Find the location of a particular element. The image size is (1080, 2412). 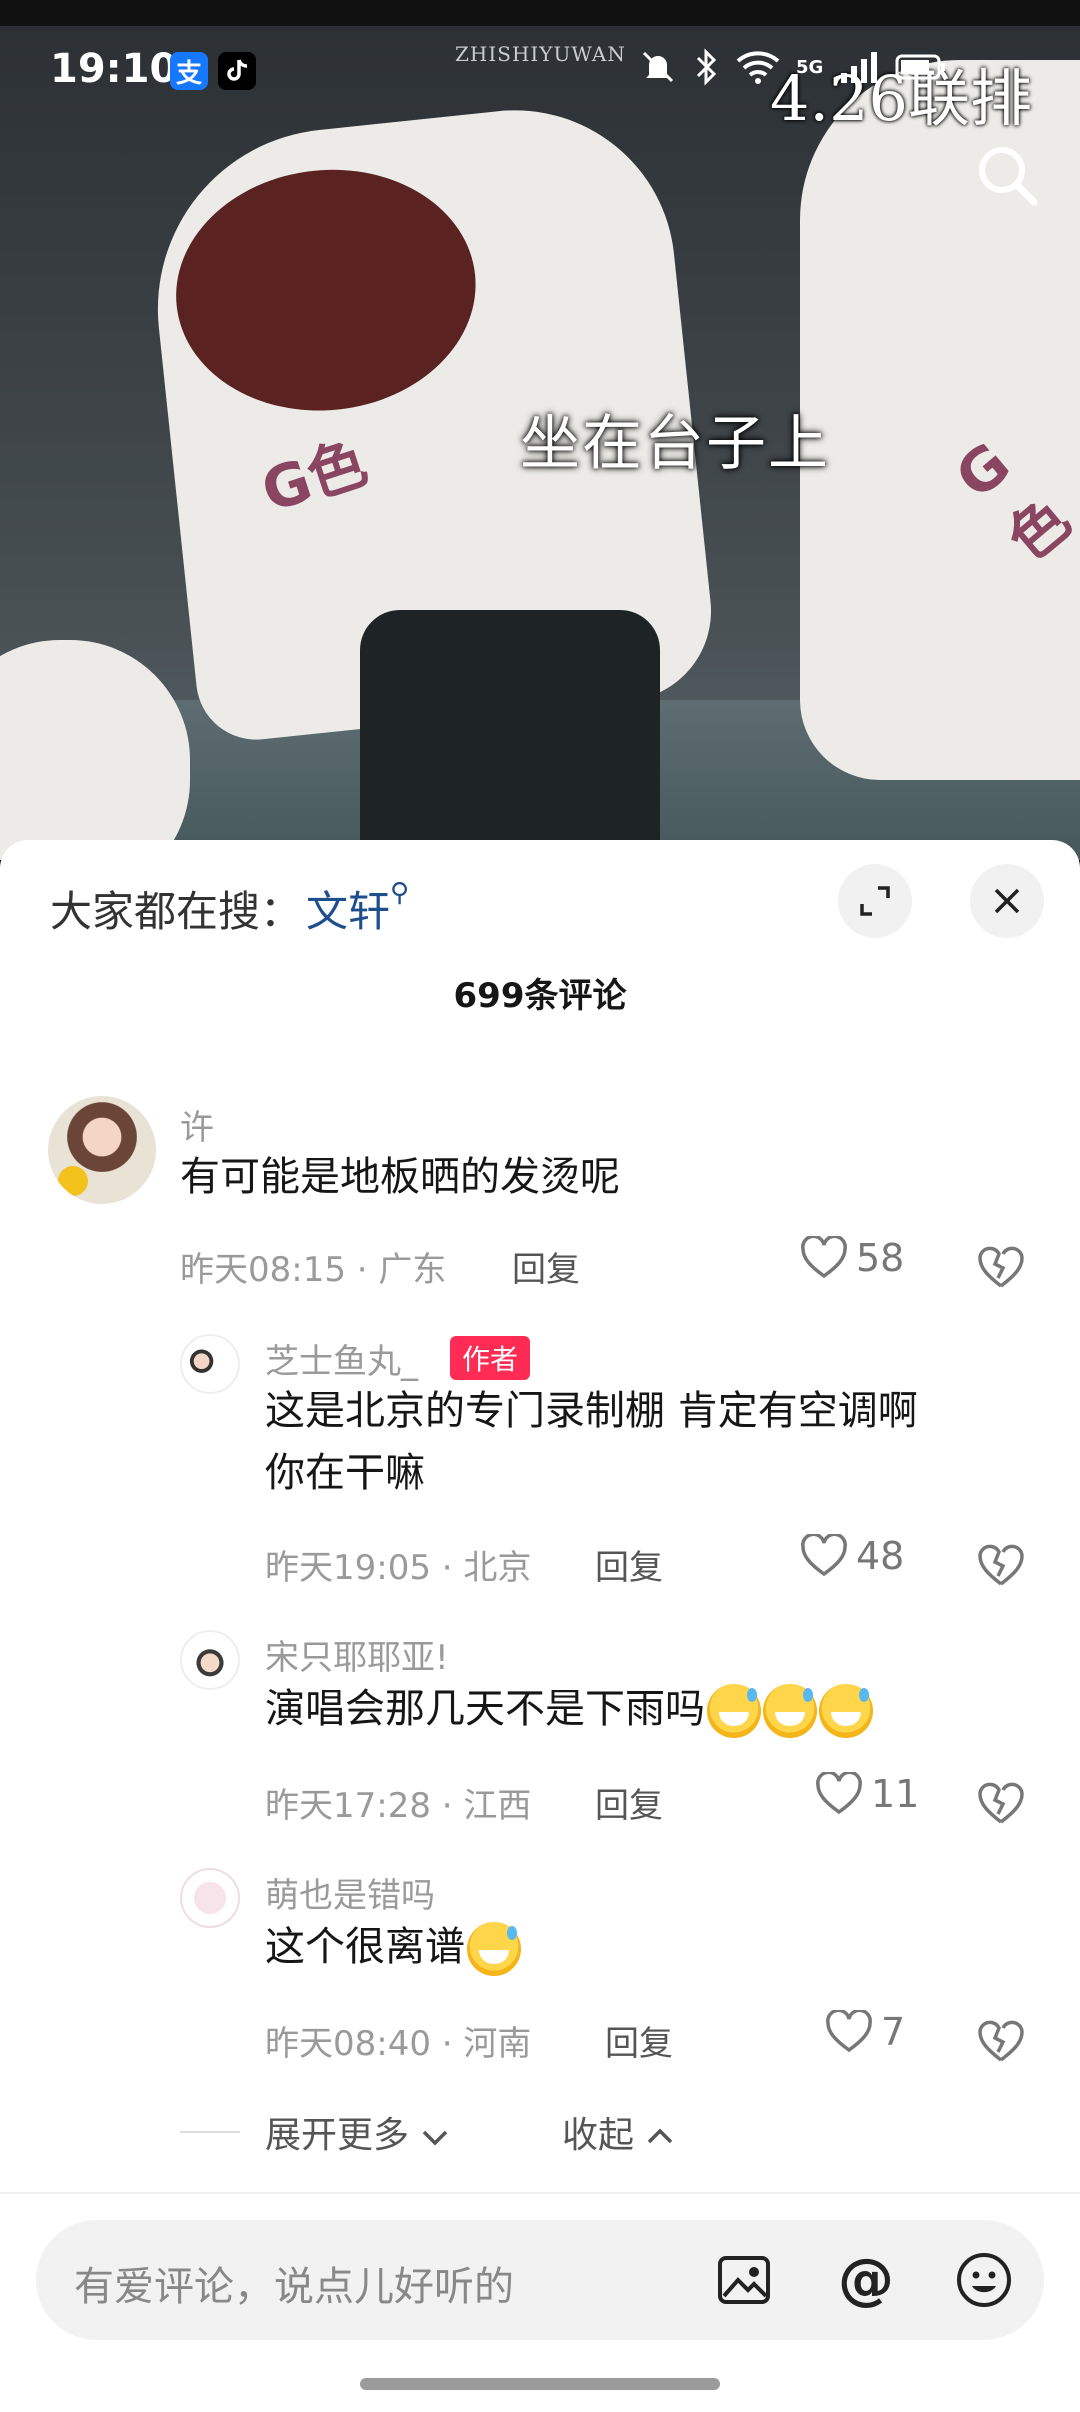

expand-icon is located at coordinates (875, 901).